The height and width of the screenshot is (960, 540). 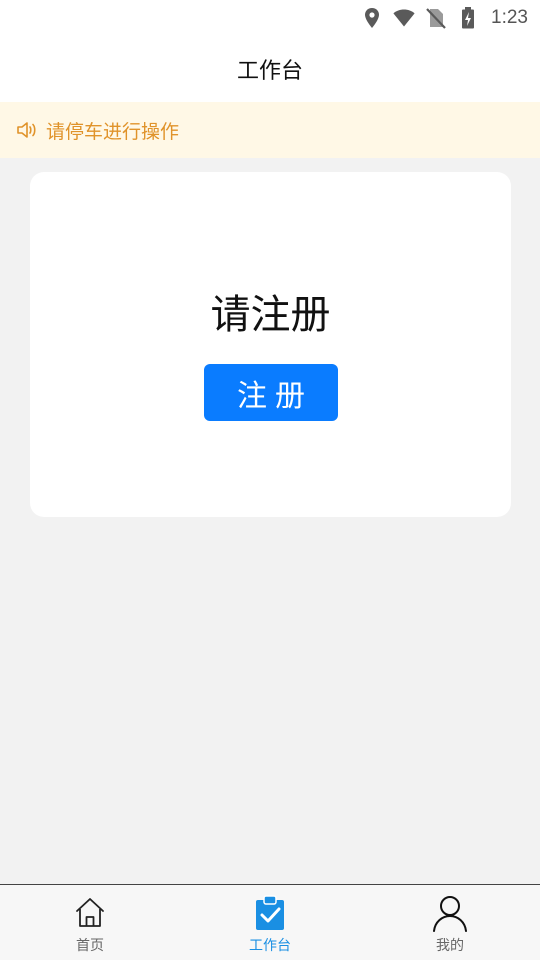 I want to click on user-icon, so click(x=450, y=913).